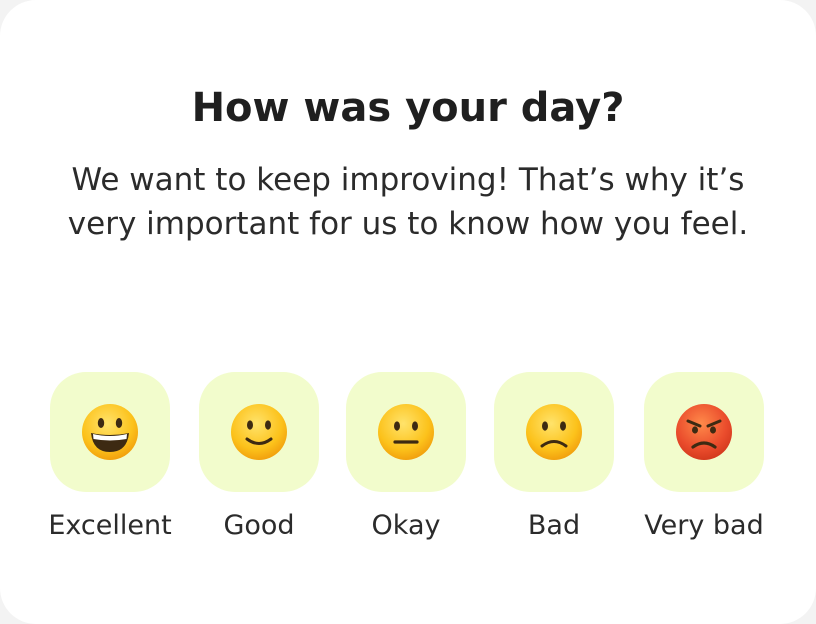  I want to click on rating-option-good: Good, so click(259, 462).